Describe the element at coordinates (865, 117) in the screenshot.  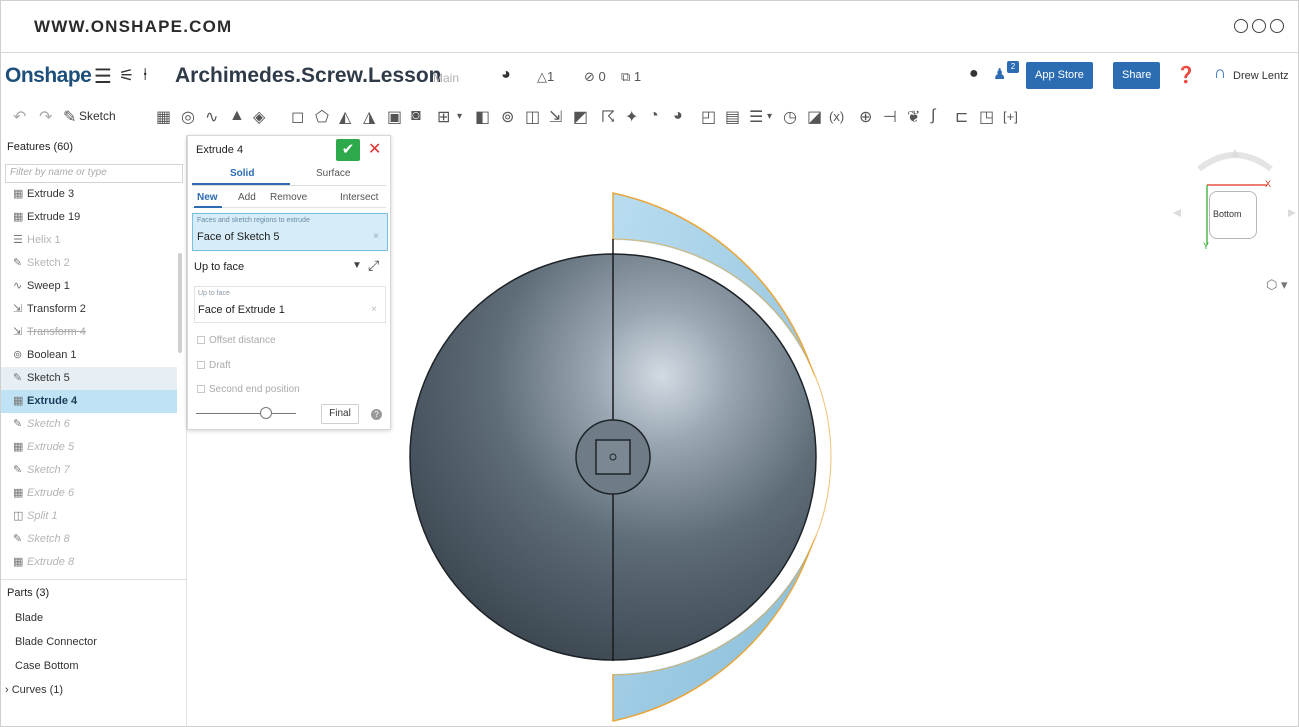
I see `measure-icon: ⊕` at that location.